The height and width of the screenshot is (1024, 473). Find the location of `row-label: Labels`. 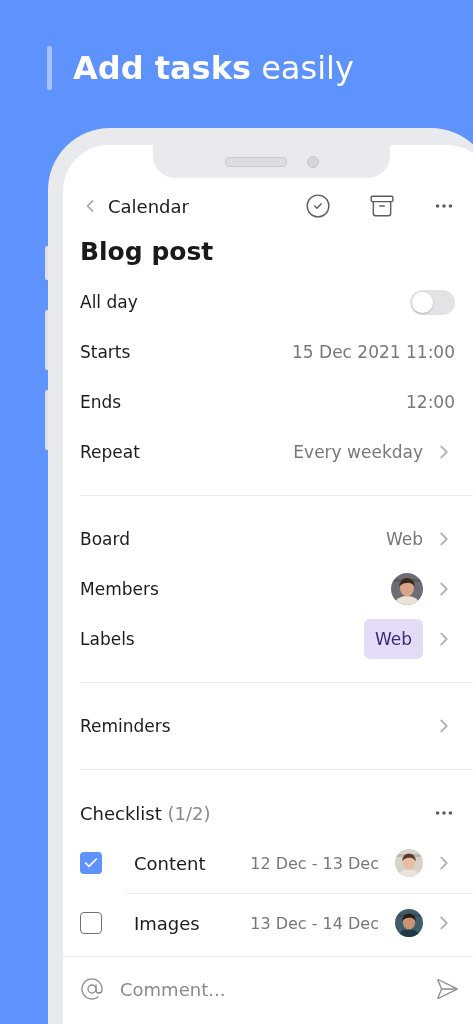

row-label: Labels is located at coordinates (108, 639).